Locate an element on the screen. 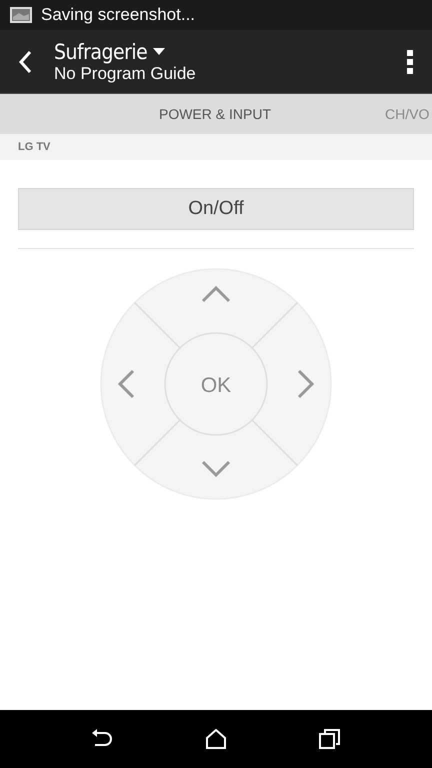 The image size is (432, 768). left-arrow-button is located at coordinates (126, 384).